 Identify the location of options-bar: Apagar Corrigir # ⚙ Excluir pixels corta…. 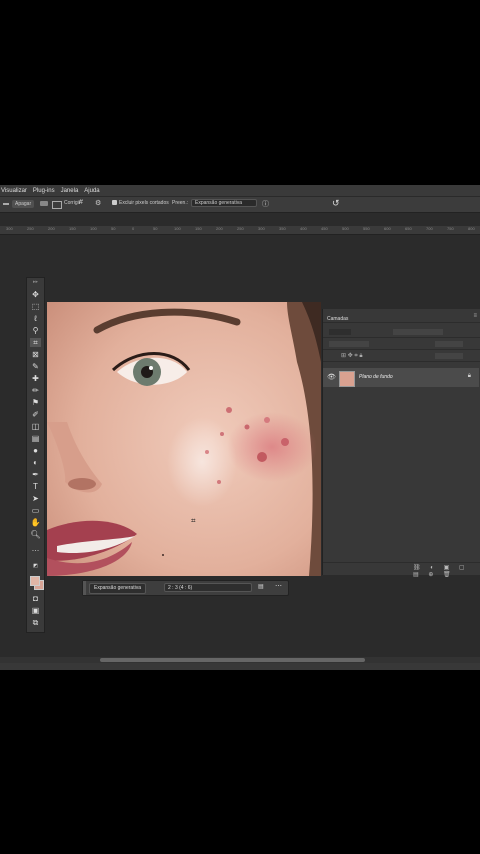
(240, 204).